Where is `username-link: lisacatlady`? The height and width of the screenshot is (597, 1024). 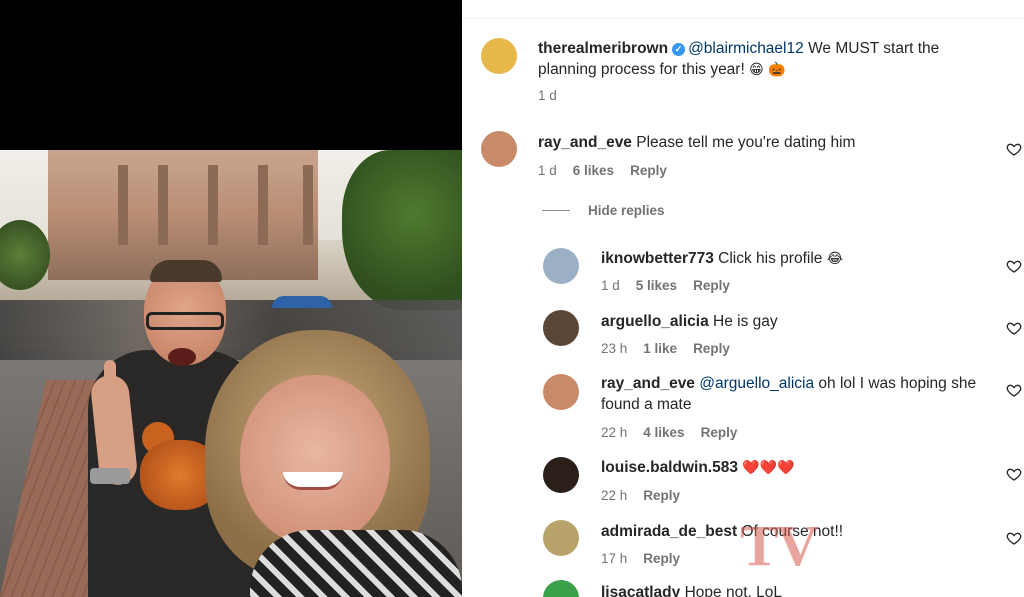 username-link: lisacatlady is located at coordinates (640, 590).